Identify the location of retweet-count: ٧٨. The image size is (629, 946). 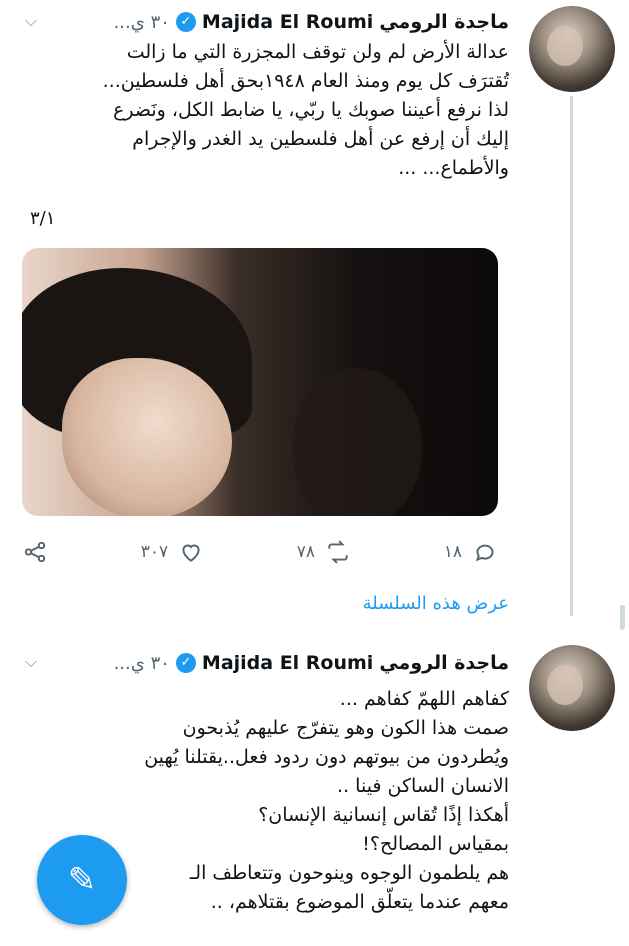
(306, 552).